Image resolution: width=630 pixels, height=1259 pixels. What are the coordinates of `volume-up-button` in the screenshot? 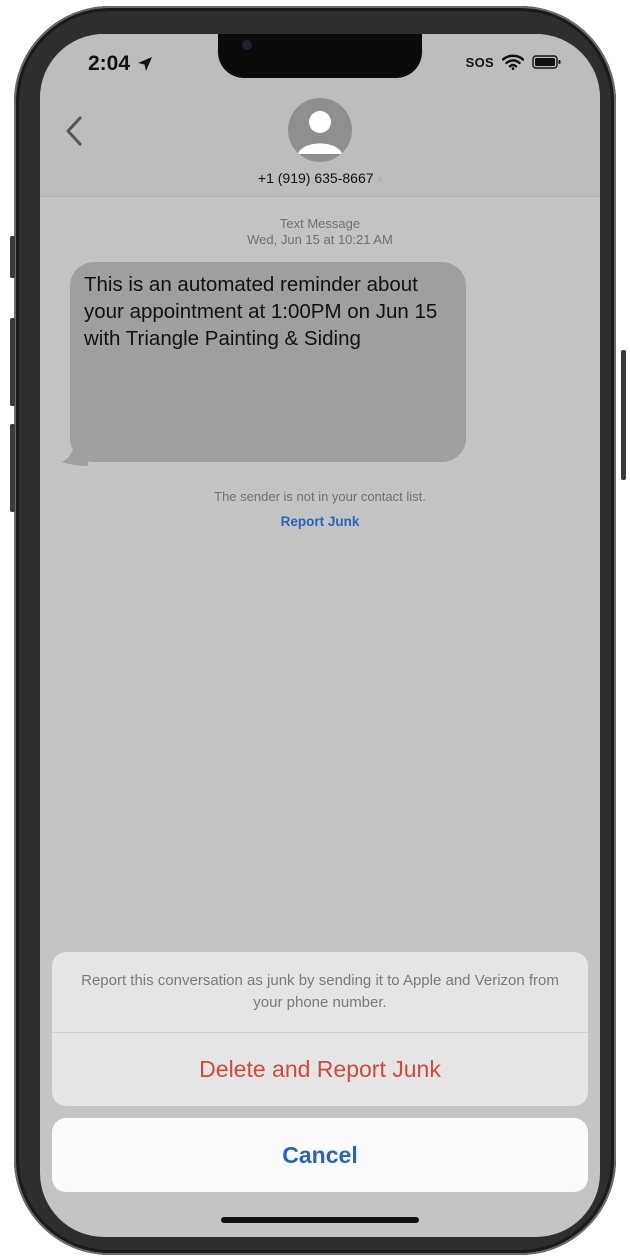 It's located at (12, 362).